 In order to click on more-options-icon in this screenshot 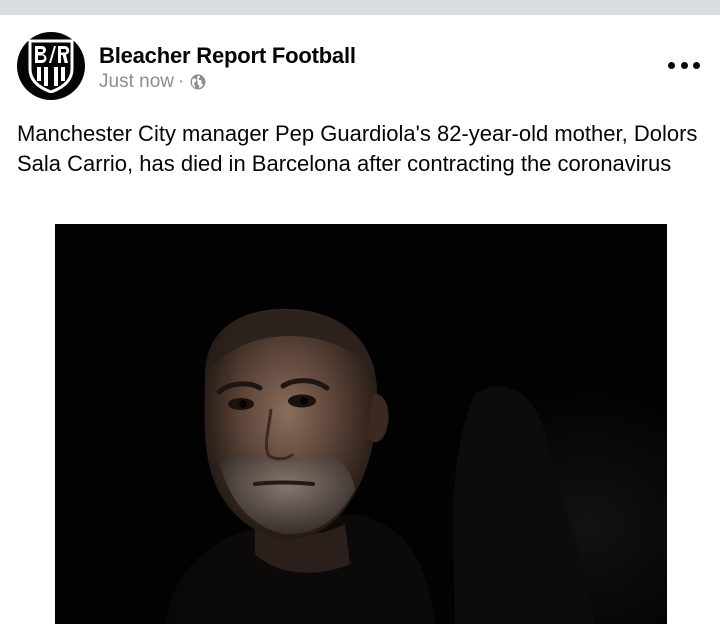, I will do `click(684, 65)`.